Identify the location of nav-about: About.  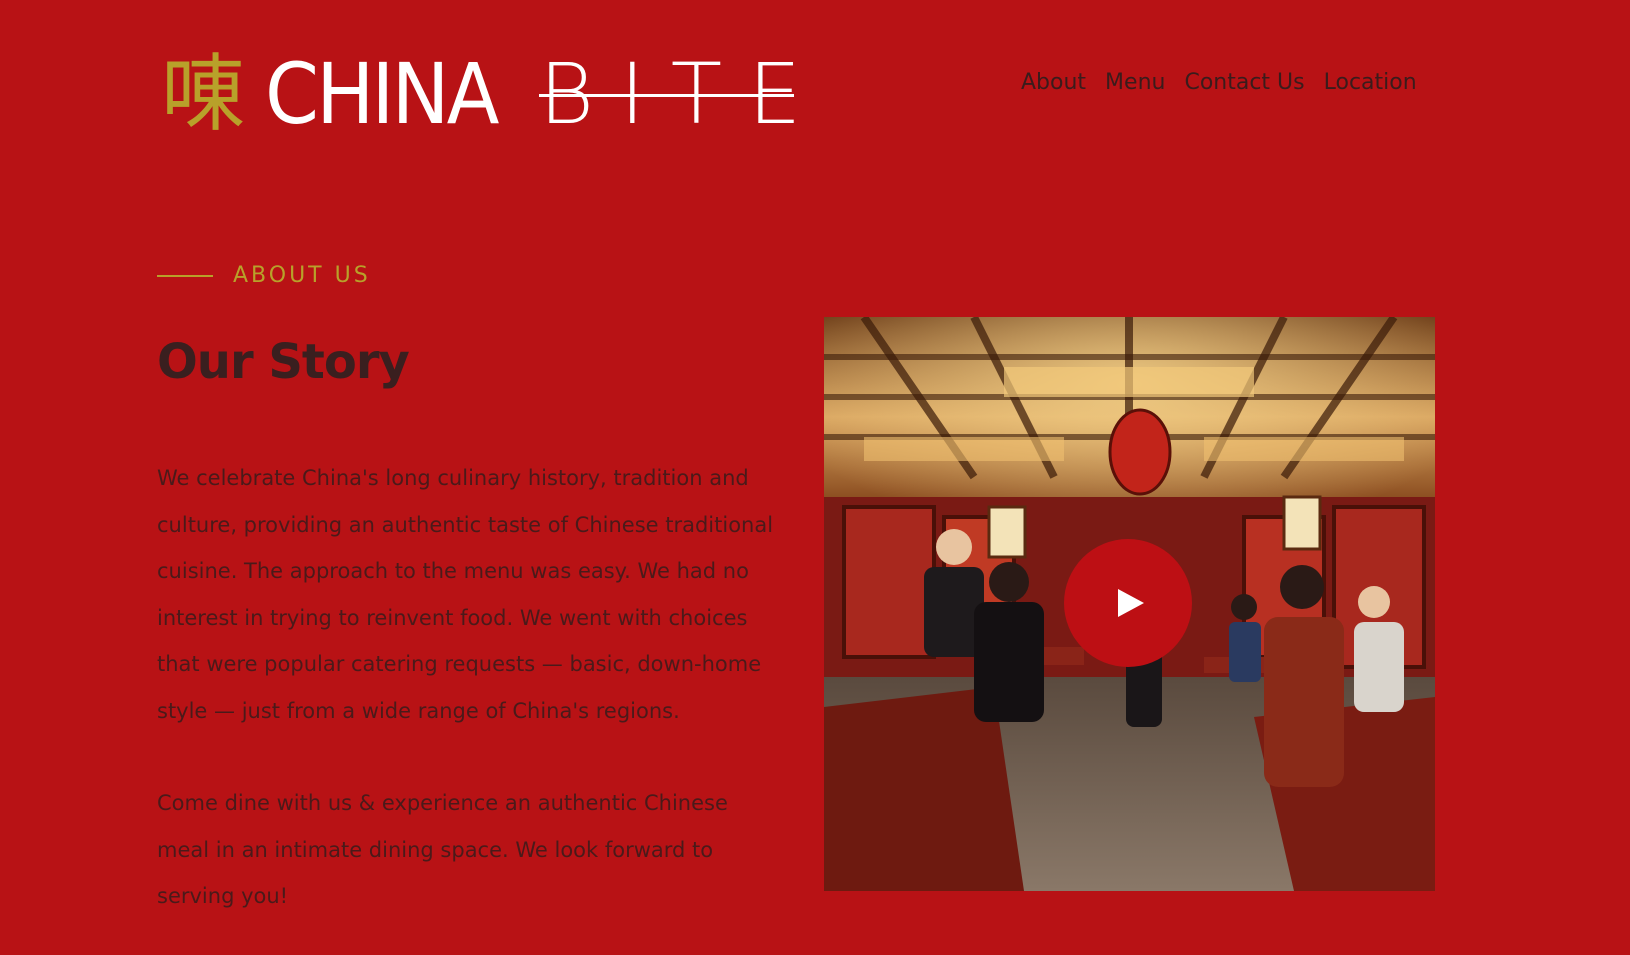
(1053, 82).